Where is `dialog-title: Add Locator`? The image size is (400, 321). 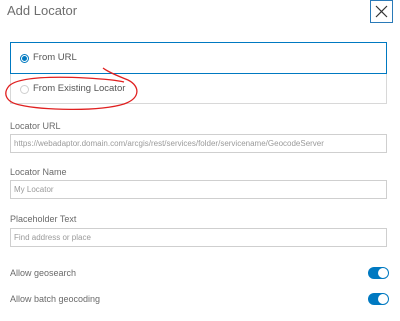 dialog-title: Add Locator is located at coordinates (42, 10).